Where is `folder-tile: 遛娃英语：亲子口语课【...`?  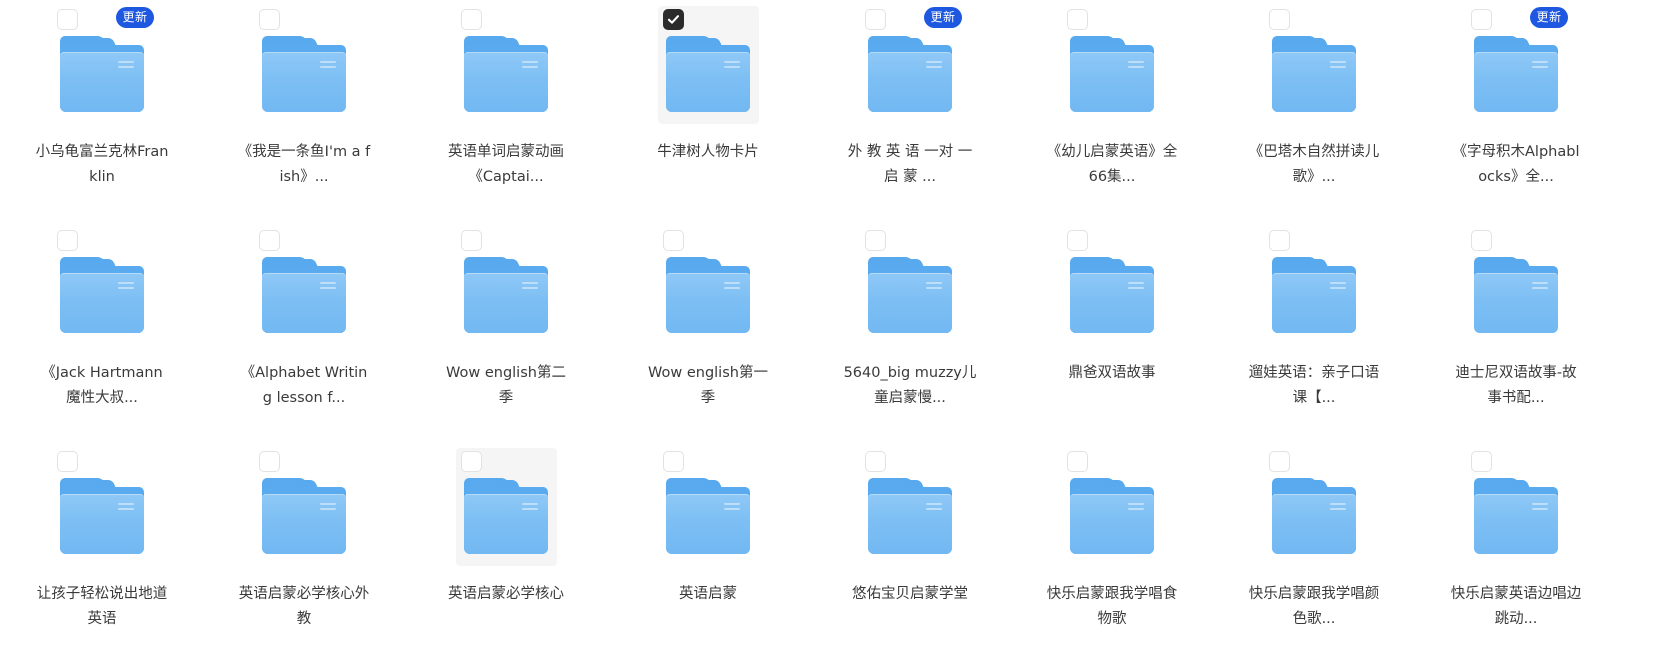 folder-tile: 遛娃英语：亲子口语课【... is located at coordinates (1314, 333).